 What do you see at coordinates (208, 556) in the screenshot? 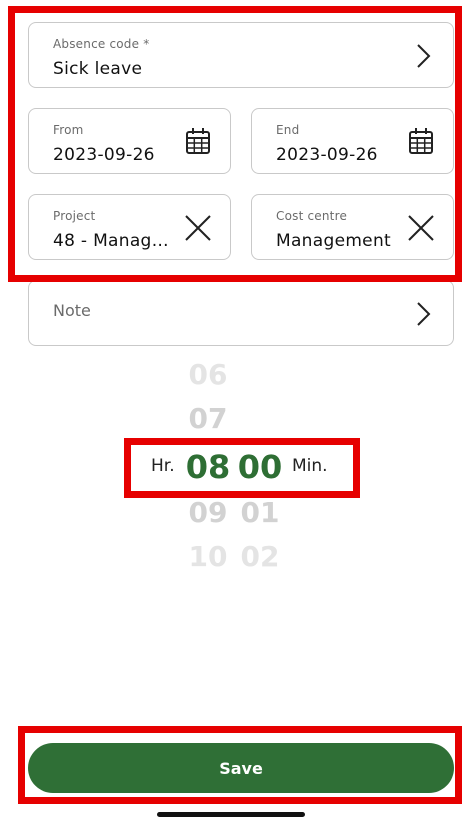
I see `hour-option: 10` at bounding box center [208, 556].